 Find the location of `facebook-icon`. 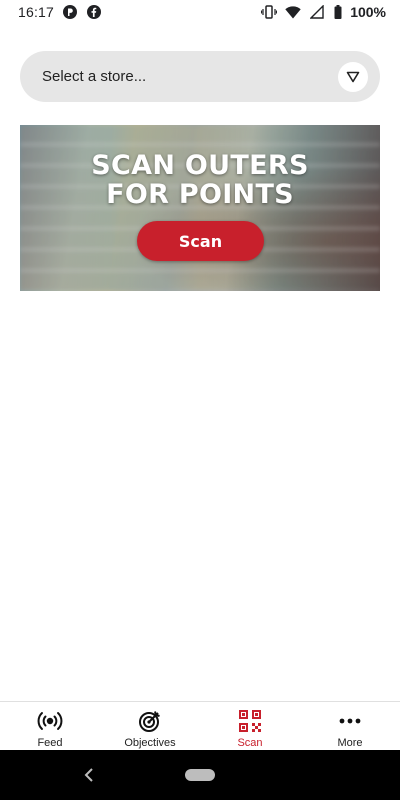

facebook-icon is located at coordinates (94, 12).